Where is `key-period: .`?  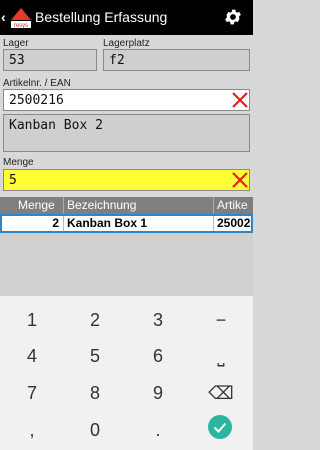 key-period: . is located at coordinates (158, 430).